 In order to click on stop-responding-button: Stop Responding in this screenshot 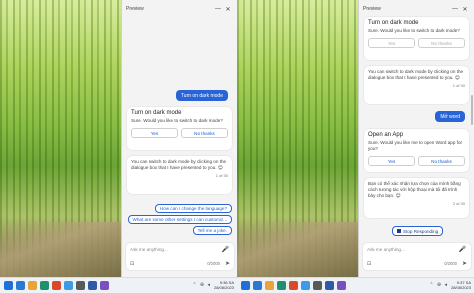, I will do `click(418, 231)`.